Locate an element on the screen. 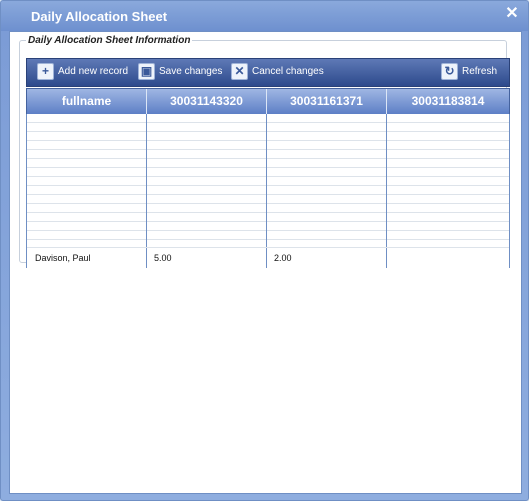 The image size is (529, 501). save-changes-button: ▣ Save changes is located at coordinates (180, 72).